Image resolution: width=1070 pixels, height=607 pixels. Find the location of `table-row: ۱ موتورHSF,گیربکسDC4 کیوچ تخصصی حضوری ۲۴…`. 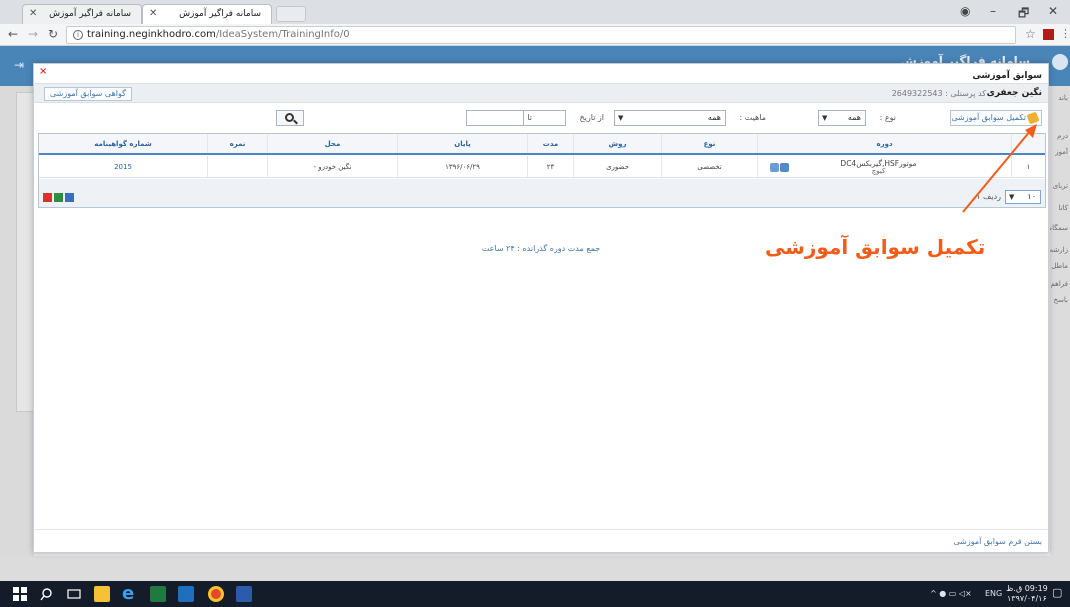

table-row: ۱ موتورHSF,گیربکسDC4 کیوچ تخصصی حضوری ۲۴… is located at coordinates (542, 167).